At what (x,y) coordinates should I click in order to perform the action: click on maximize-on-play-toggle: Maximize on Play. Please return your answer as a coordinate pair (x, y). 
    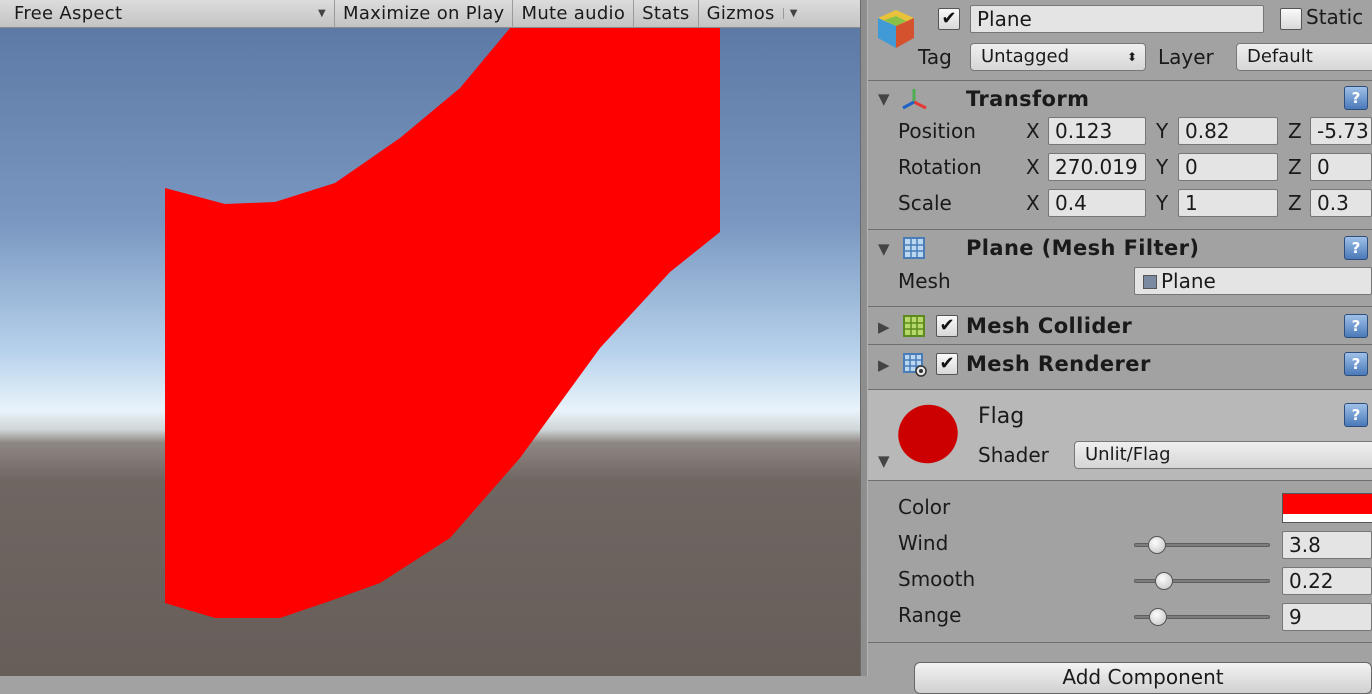
    Looking at the image, I should click on (424, 14).